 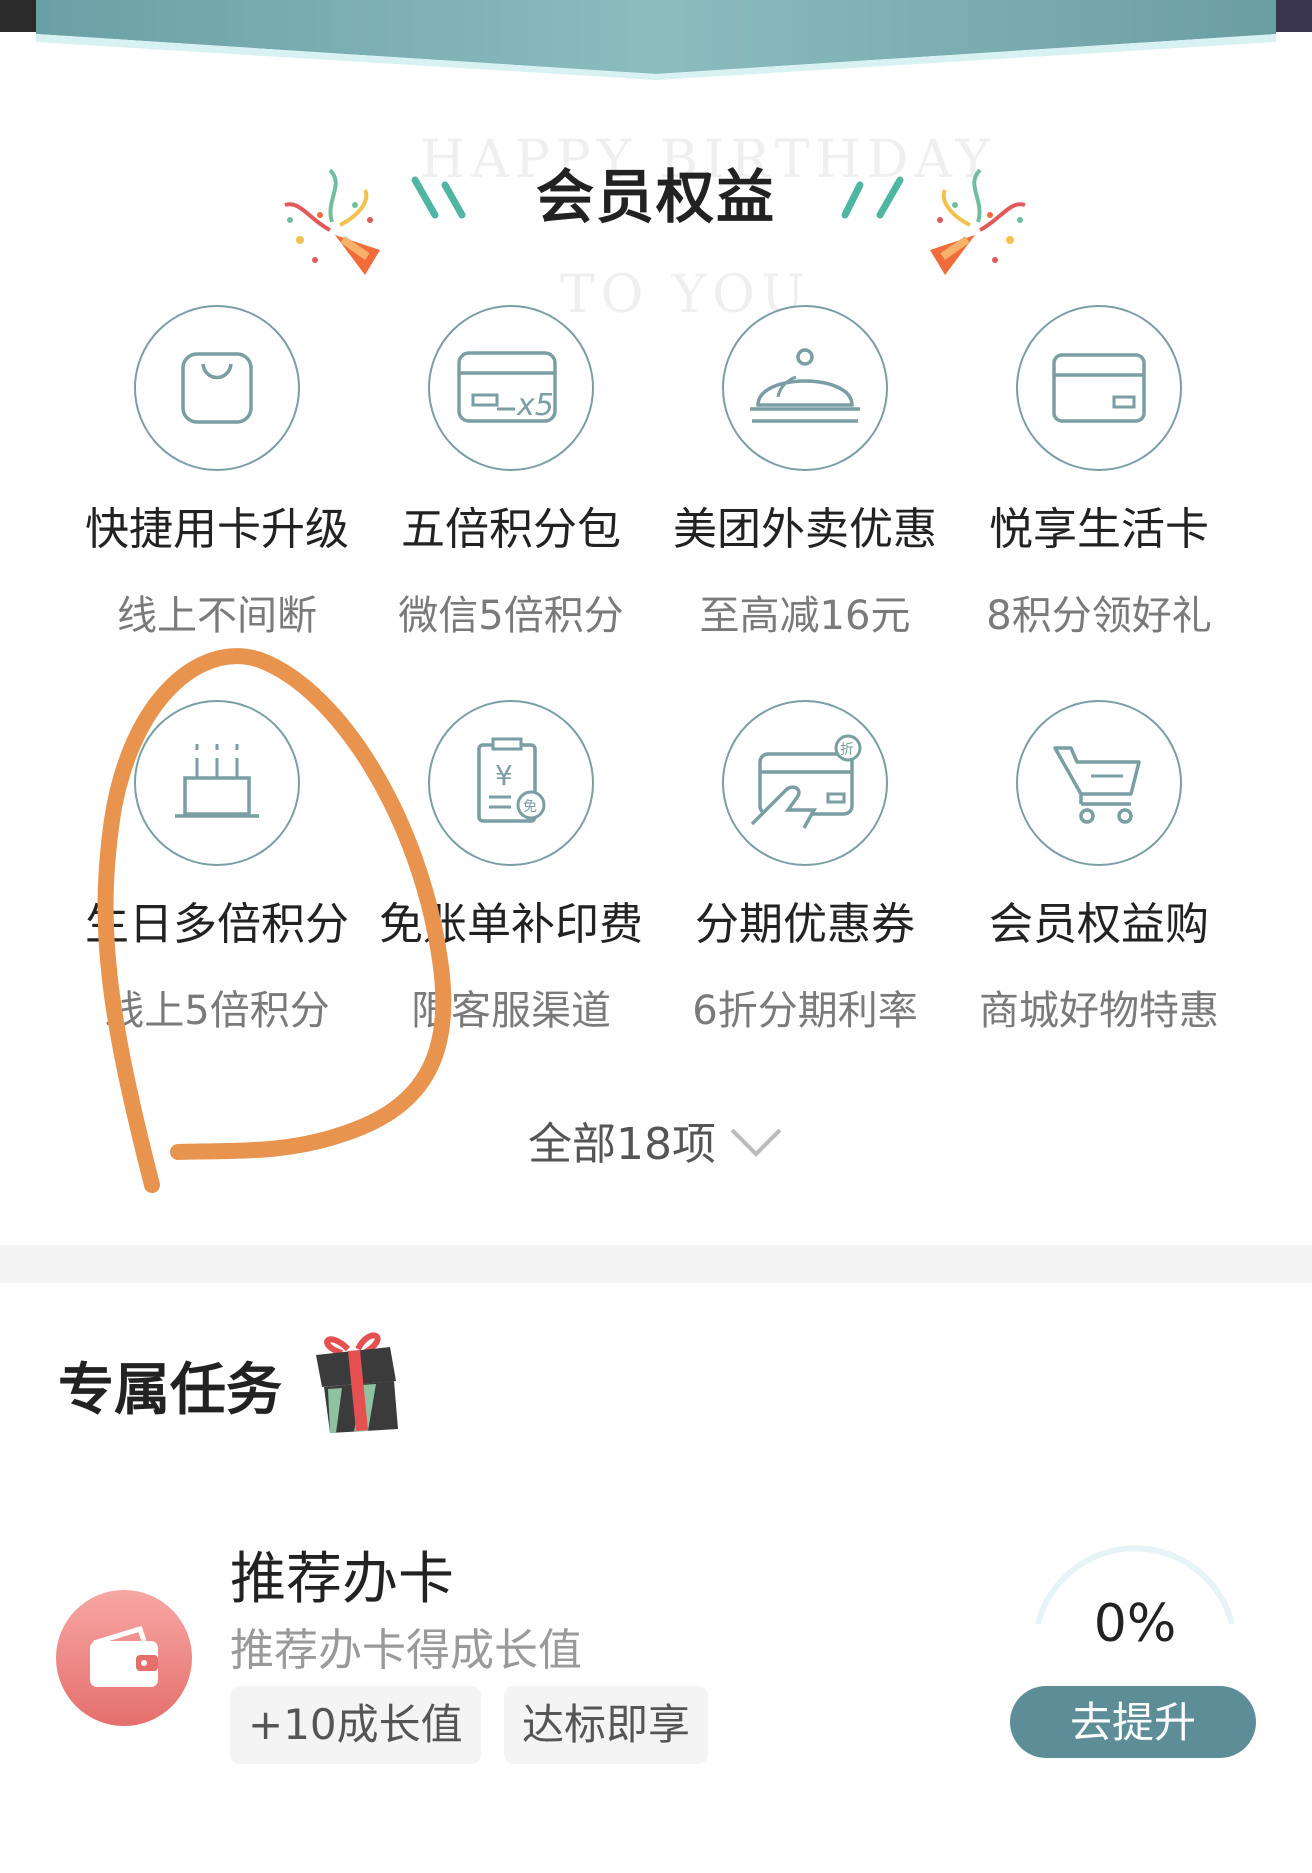 I want to click on card-icon, so click(x=1099, y=388).